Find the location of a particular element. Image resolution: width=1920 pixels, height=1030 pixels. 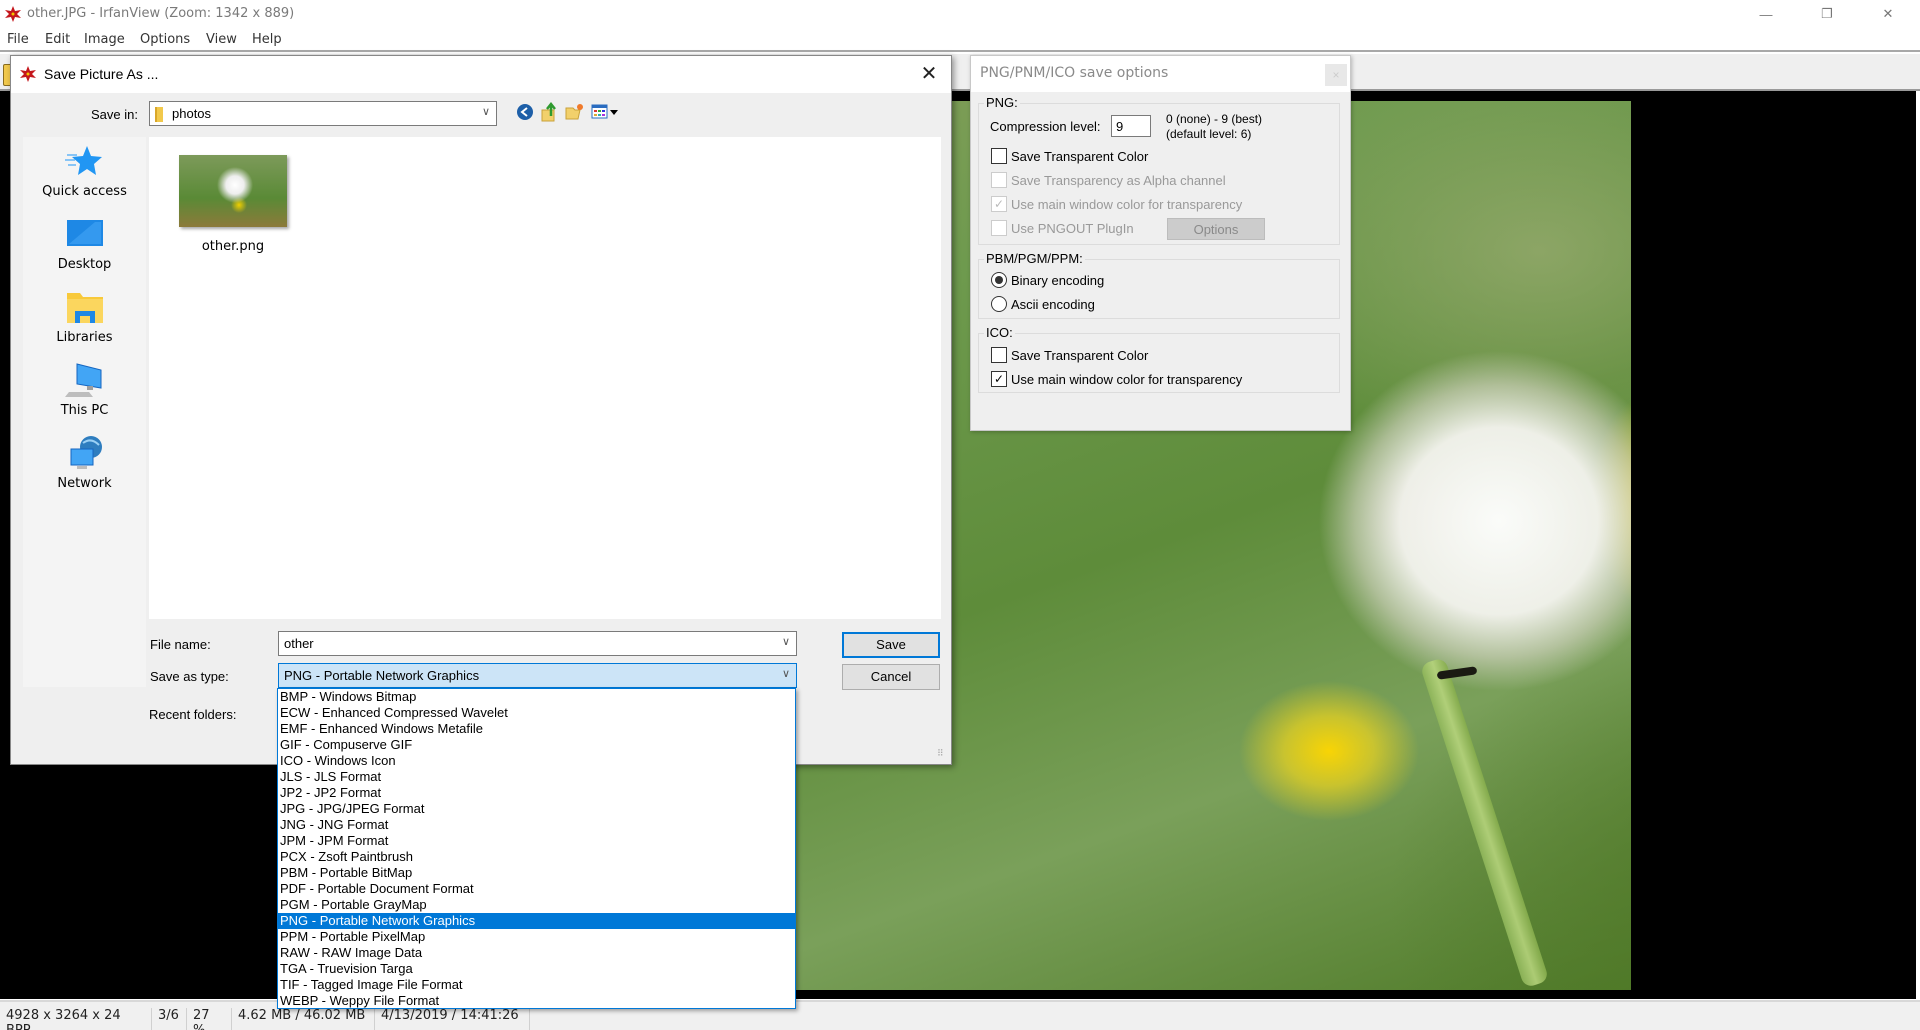

cancel-button: Cancel is located at coordinates (891, 677).